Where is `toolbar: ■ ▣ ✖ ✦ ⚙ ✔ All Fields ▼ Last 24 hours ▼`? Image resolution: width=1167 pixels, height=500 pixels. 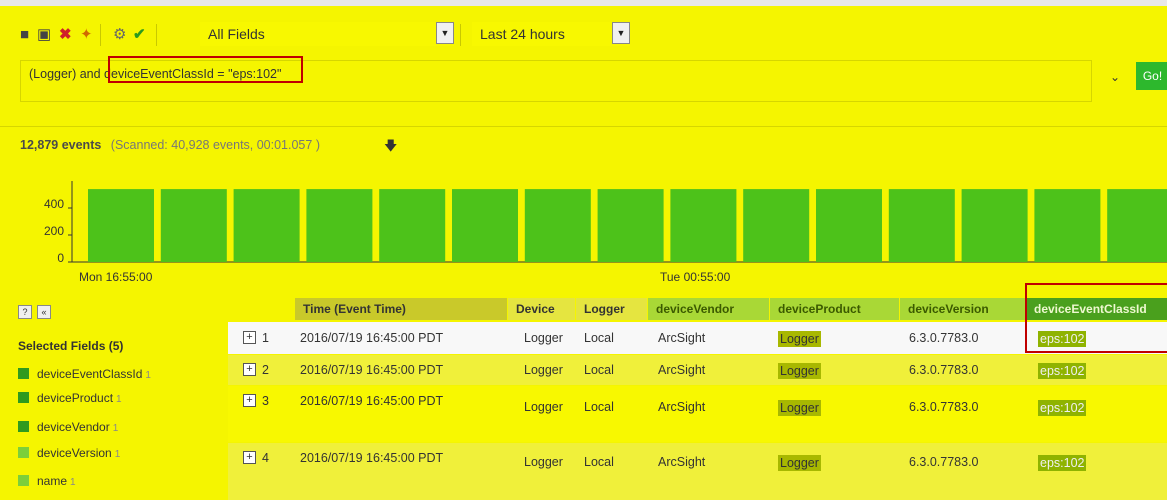 toolbar: ■ ▣ ✖ ✦ ⚙ ✔ All Fields ▼ Last 24 hours ▼ is located at coordinates (583, 32).